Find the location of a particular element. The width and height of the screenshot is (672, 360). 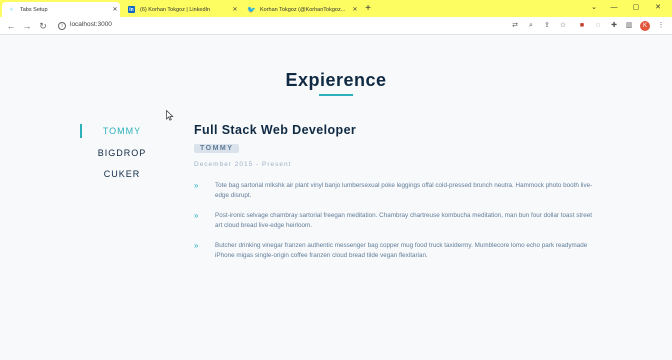

address-bar: localhost:3000 is located at coordinates (91, 24).